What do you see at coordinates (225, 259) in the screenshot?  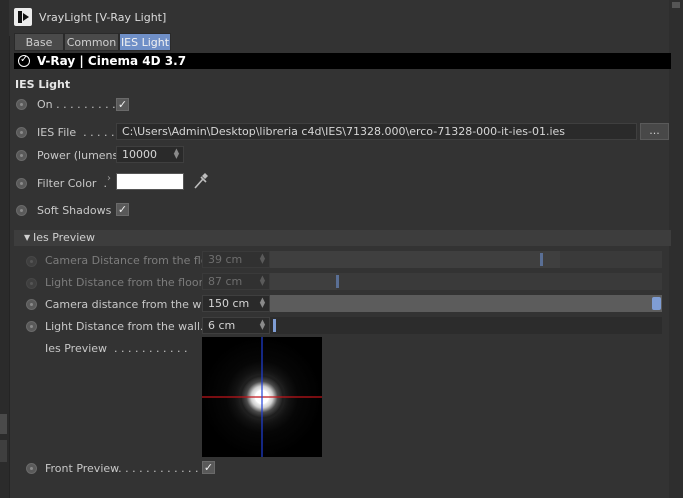 I see `camera-floor-value: 39 cm` at bounding box center [225, 259].